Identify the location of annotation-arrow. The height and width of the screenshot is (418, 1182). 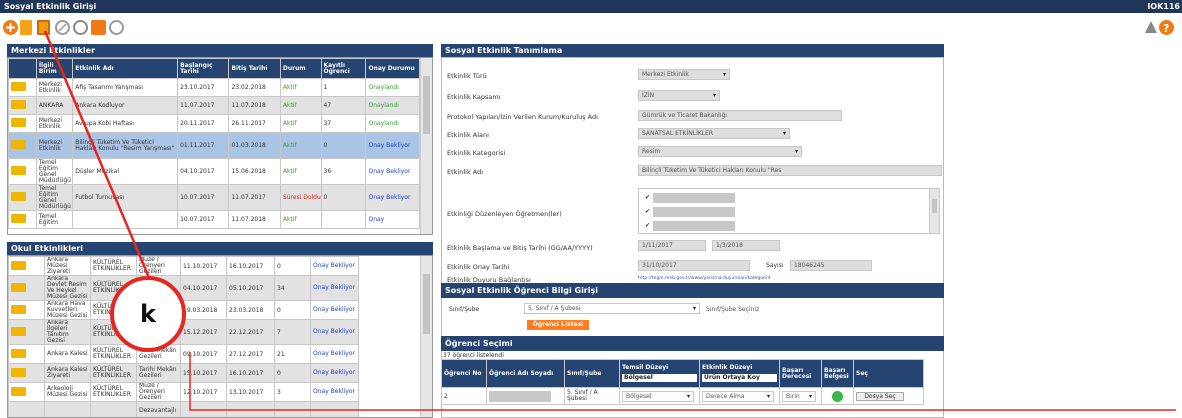
(97, 155).